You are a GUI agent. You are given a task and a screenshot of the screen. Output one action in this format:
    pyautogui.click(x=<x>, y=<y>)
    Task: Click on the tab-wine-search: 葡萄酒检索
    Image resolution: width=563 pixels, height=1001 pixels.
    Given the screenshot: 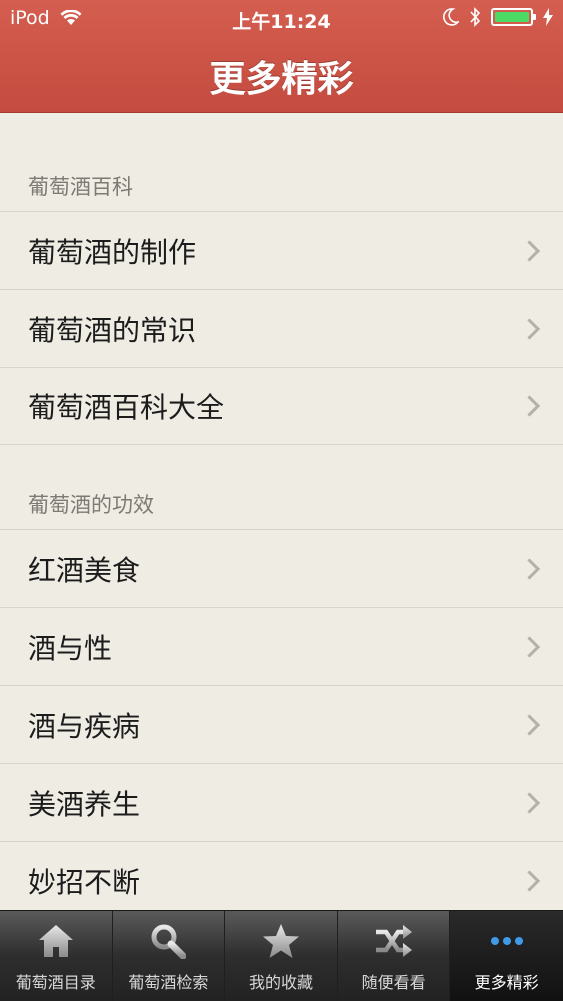 What is the action you would take?
    pyautogui.click(x=169, y=956)
    